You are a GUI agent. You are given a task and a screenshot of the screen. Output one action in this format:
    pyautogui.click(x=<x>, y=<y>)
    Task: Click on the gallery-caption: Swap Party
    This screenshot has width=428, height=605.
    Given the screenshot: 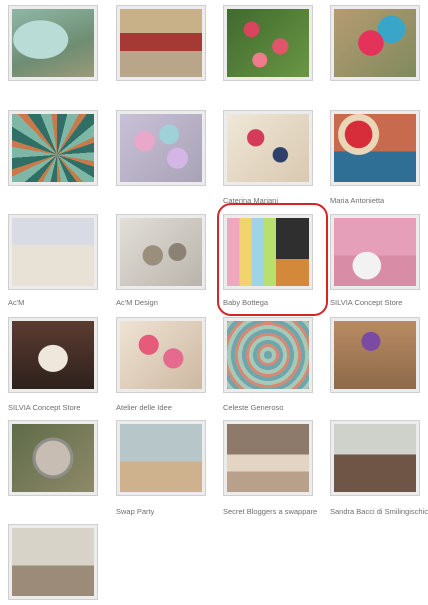 What is the action you would take?
    pyautogui.click(x=135, y=511)
    